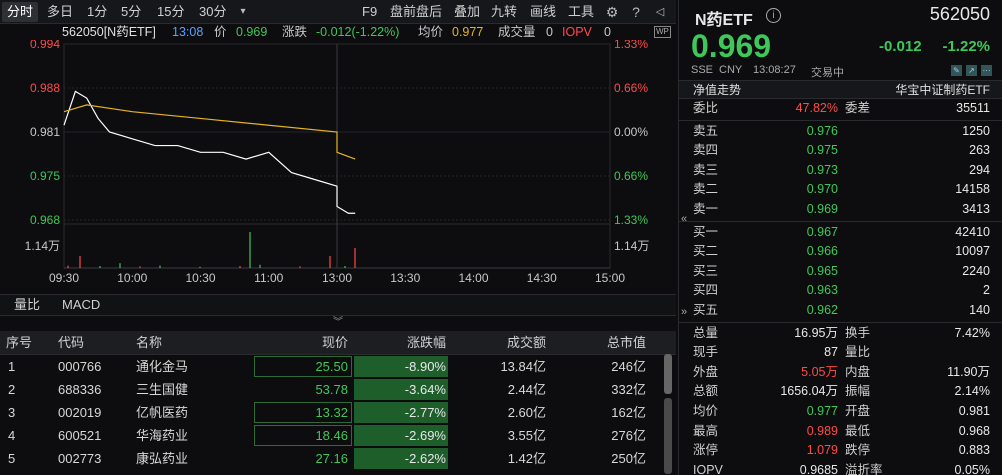 This screenshot has width=1002, height=475. I want to click on x-tick-label: 09:30, so click(64, 278).